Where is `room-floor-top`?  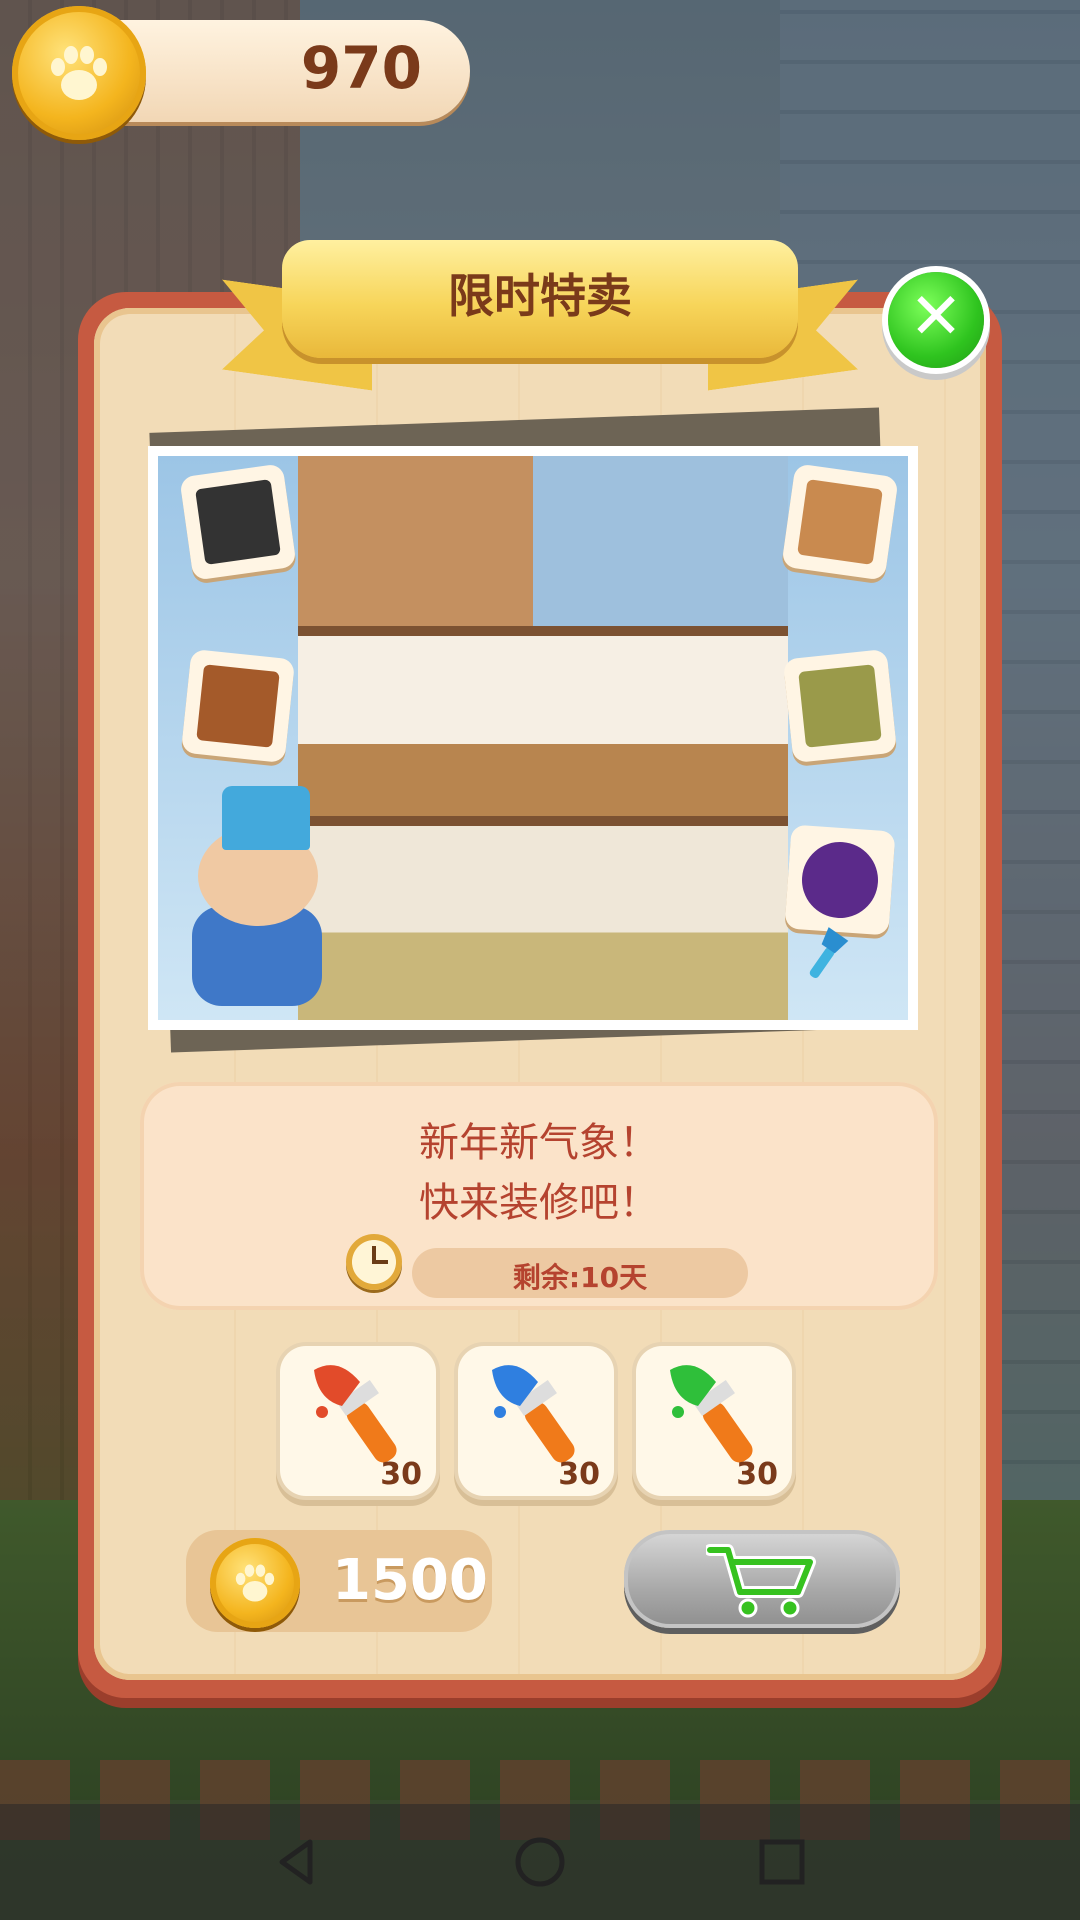
room-floor-top is located at coordinates (543, 546).